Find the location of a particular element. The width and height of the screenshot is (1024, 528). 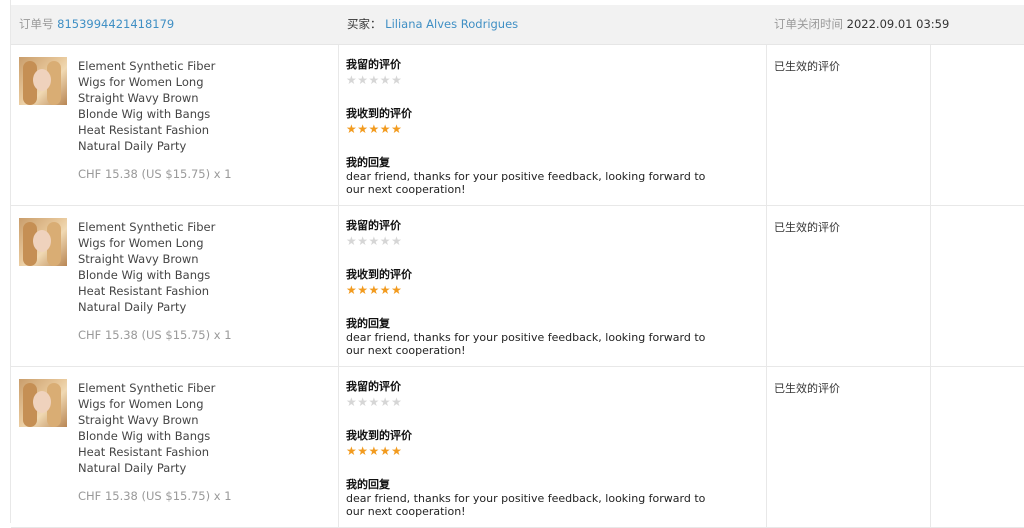

order-number-label: 订单号 is located at coordinates (36, 24).